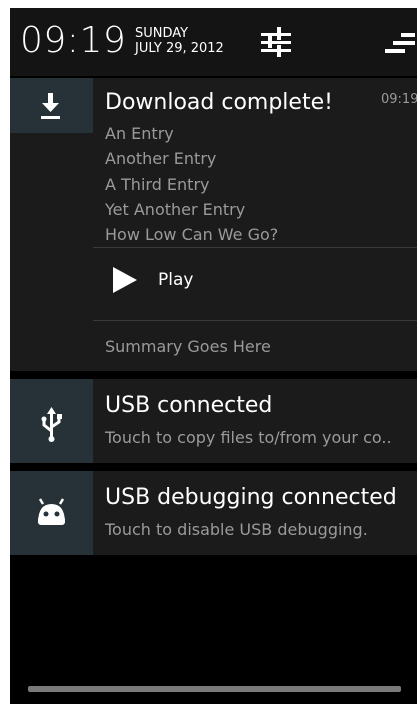 The image size is (417, 704). What do you see at coordinates (248, 437) in the screenshot?
I see `usb-text: Touch to copy files to/from your co..` at bounding box center [248, 437].